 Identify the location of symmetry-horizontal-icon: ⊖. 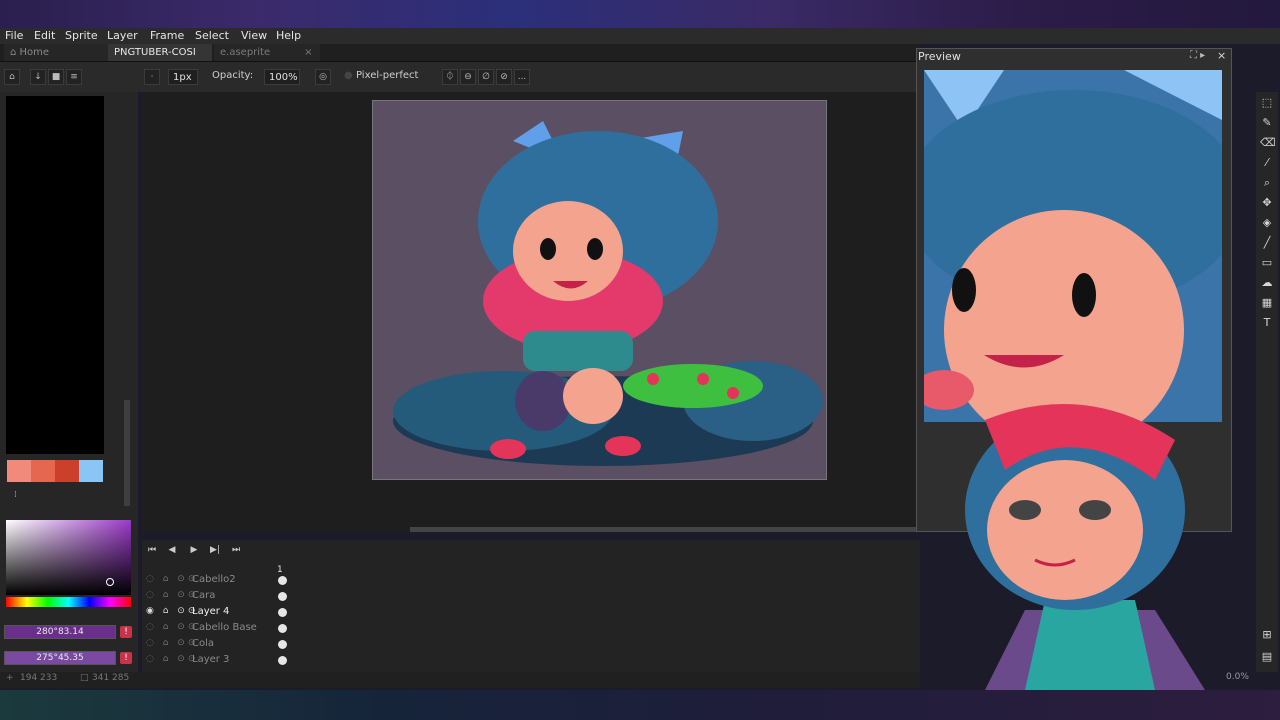
(468, 77).